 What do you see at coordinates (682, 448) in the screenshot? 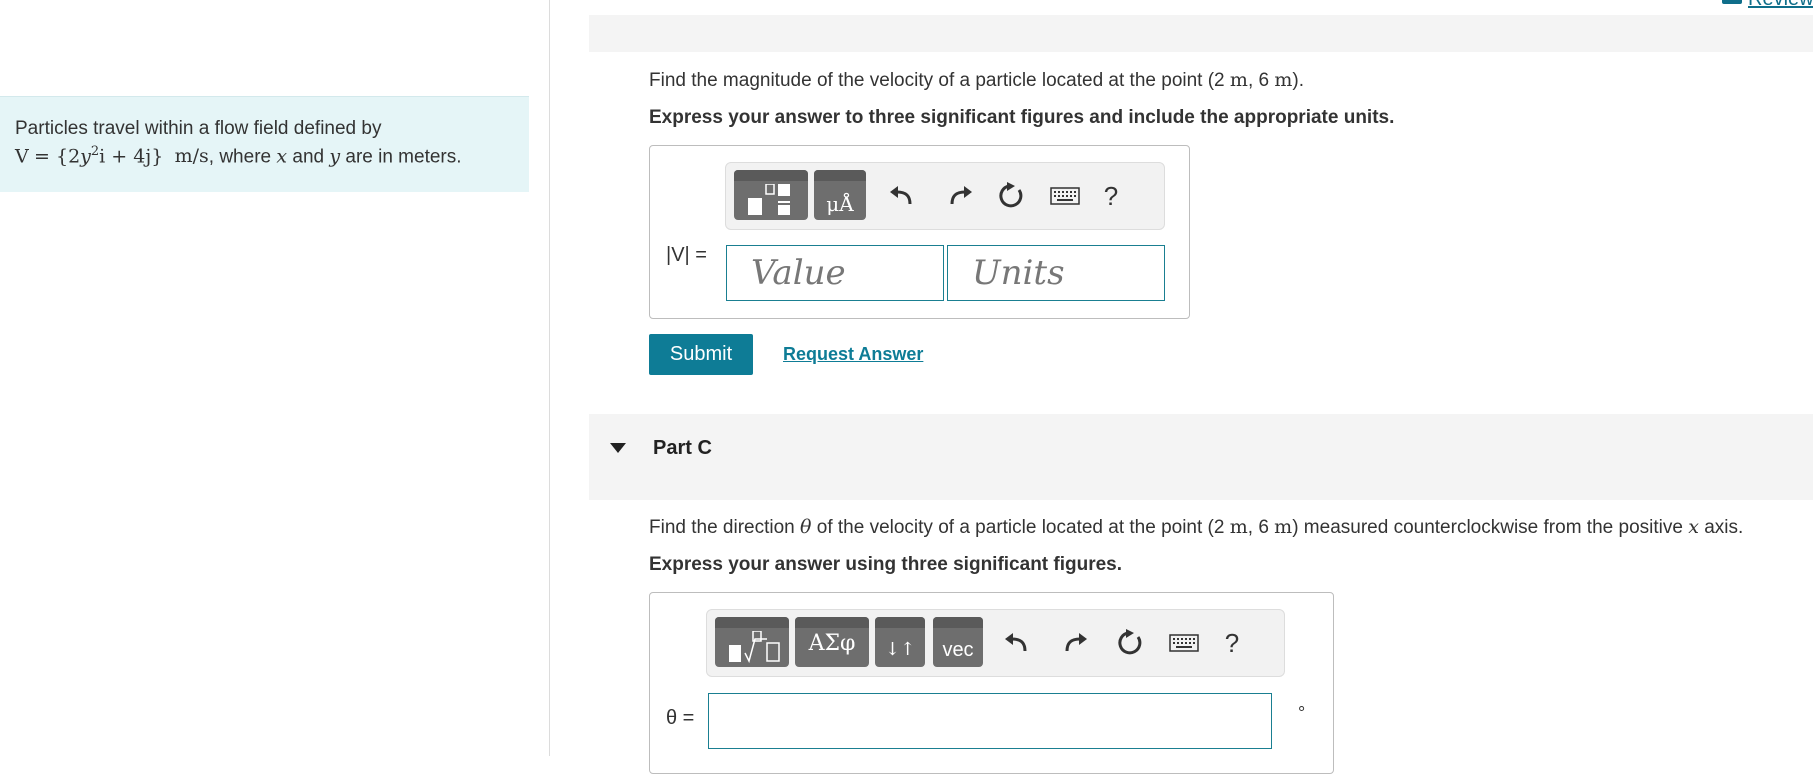
I see `part-c-title: Part C` at bounding box center [682, 448].